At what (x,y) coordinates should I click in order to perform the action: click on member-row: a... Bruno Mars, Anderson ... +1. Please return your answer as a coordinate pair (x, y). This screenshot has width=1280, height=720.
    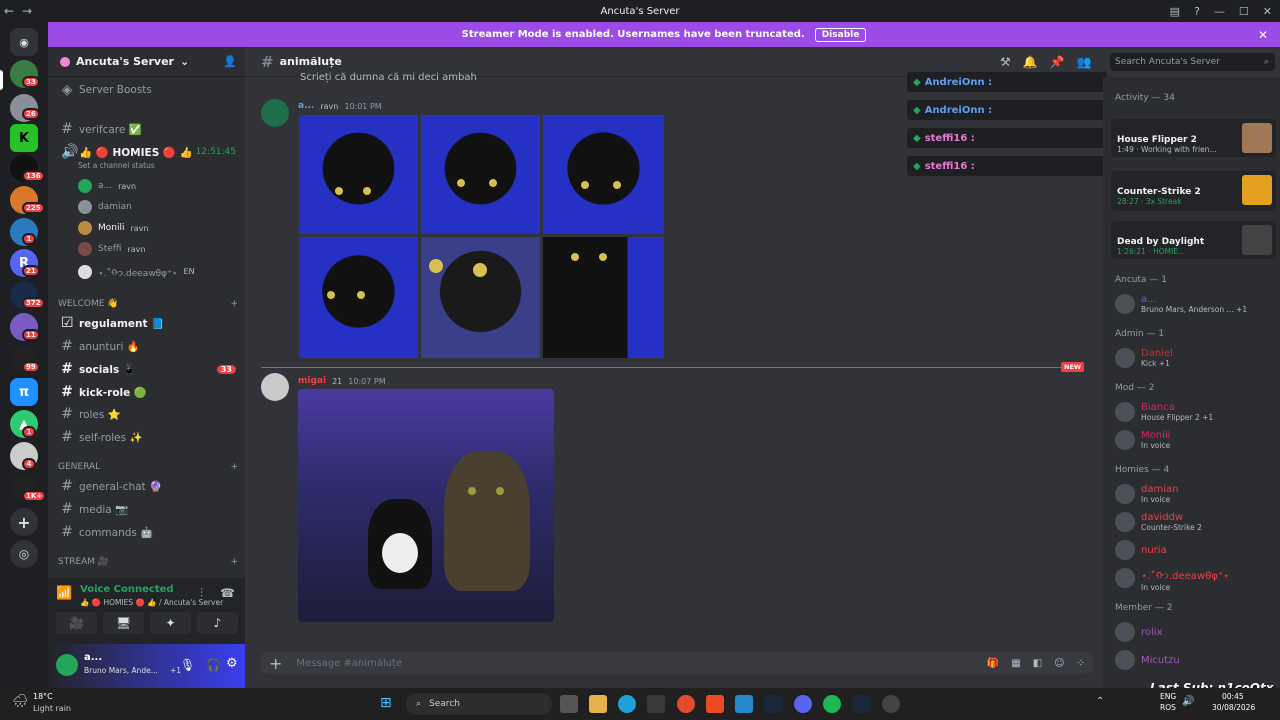
    Looking at the image, I should click on (1195, 304).